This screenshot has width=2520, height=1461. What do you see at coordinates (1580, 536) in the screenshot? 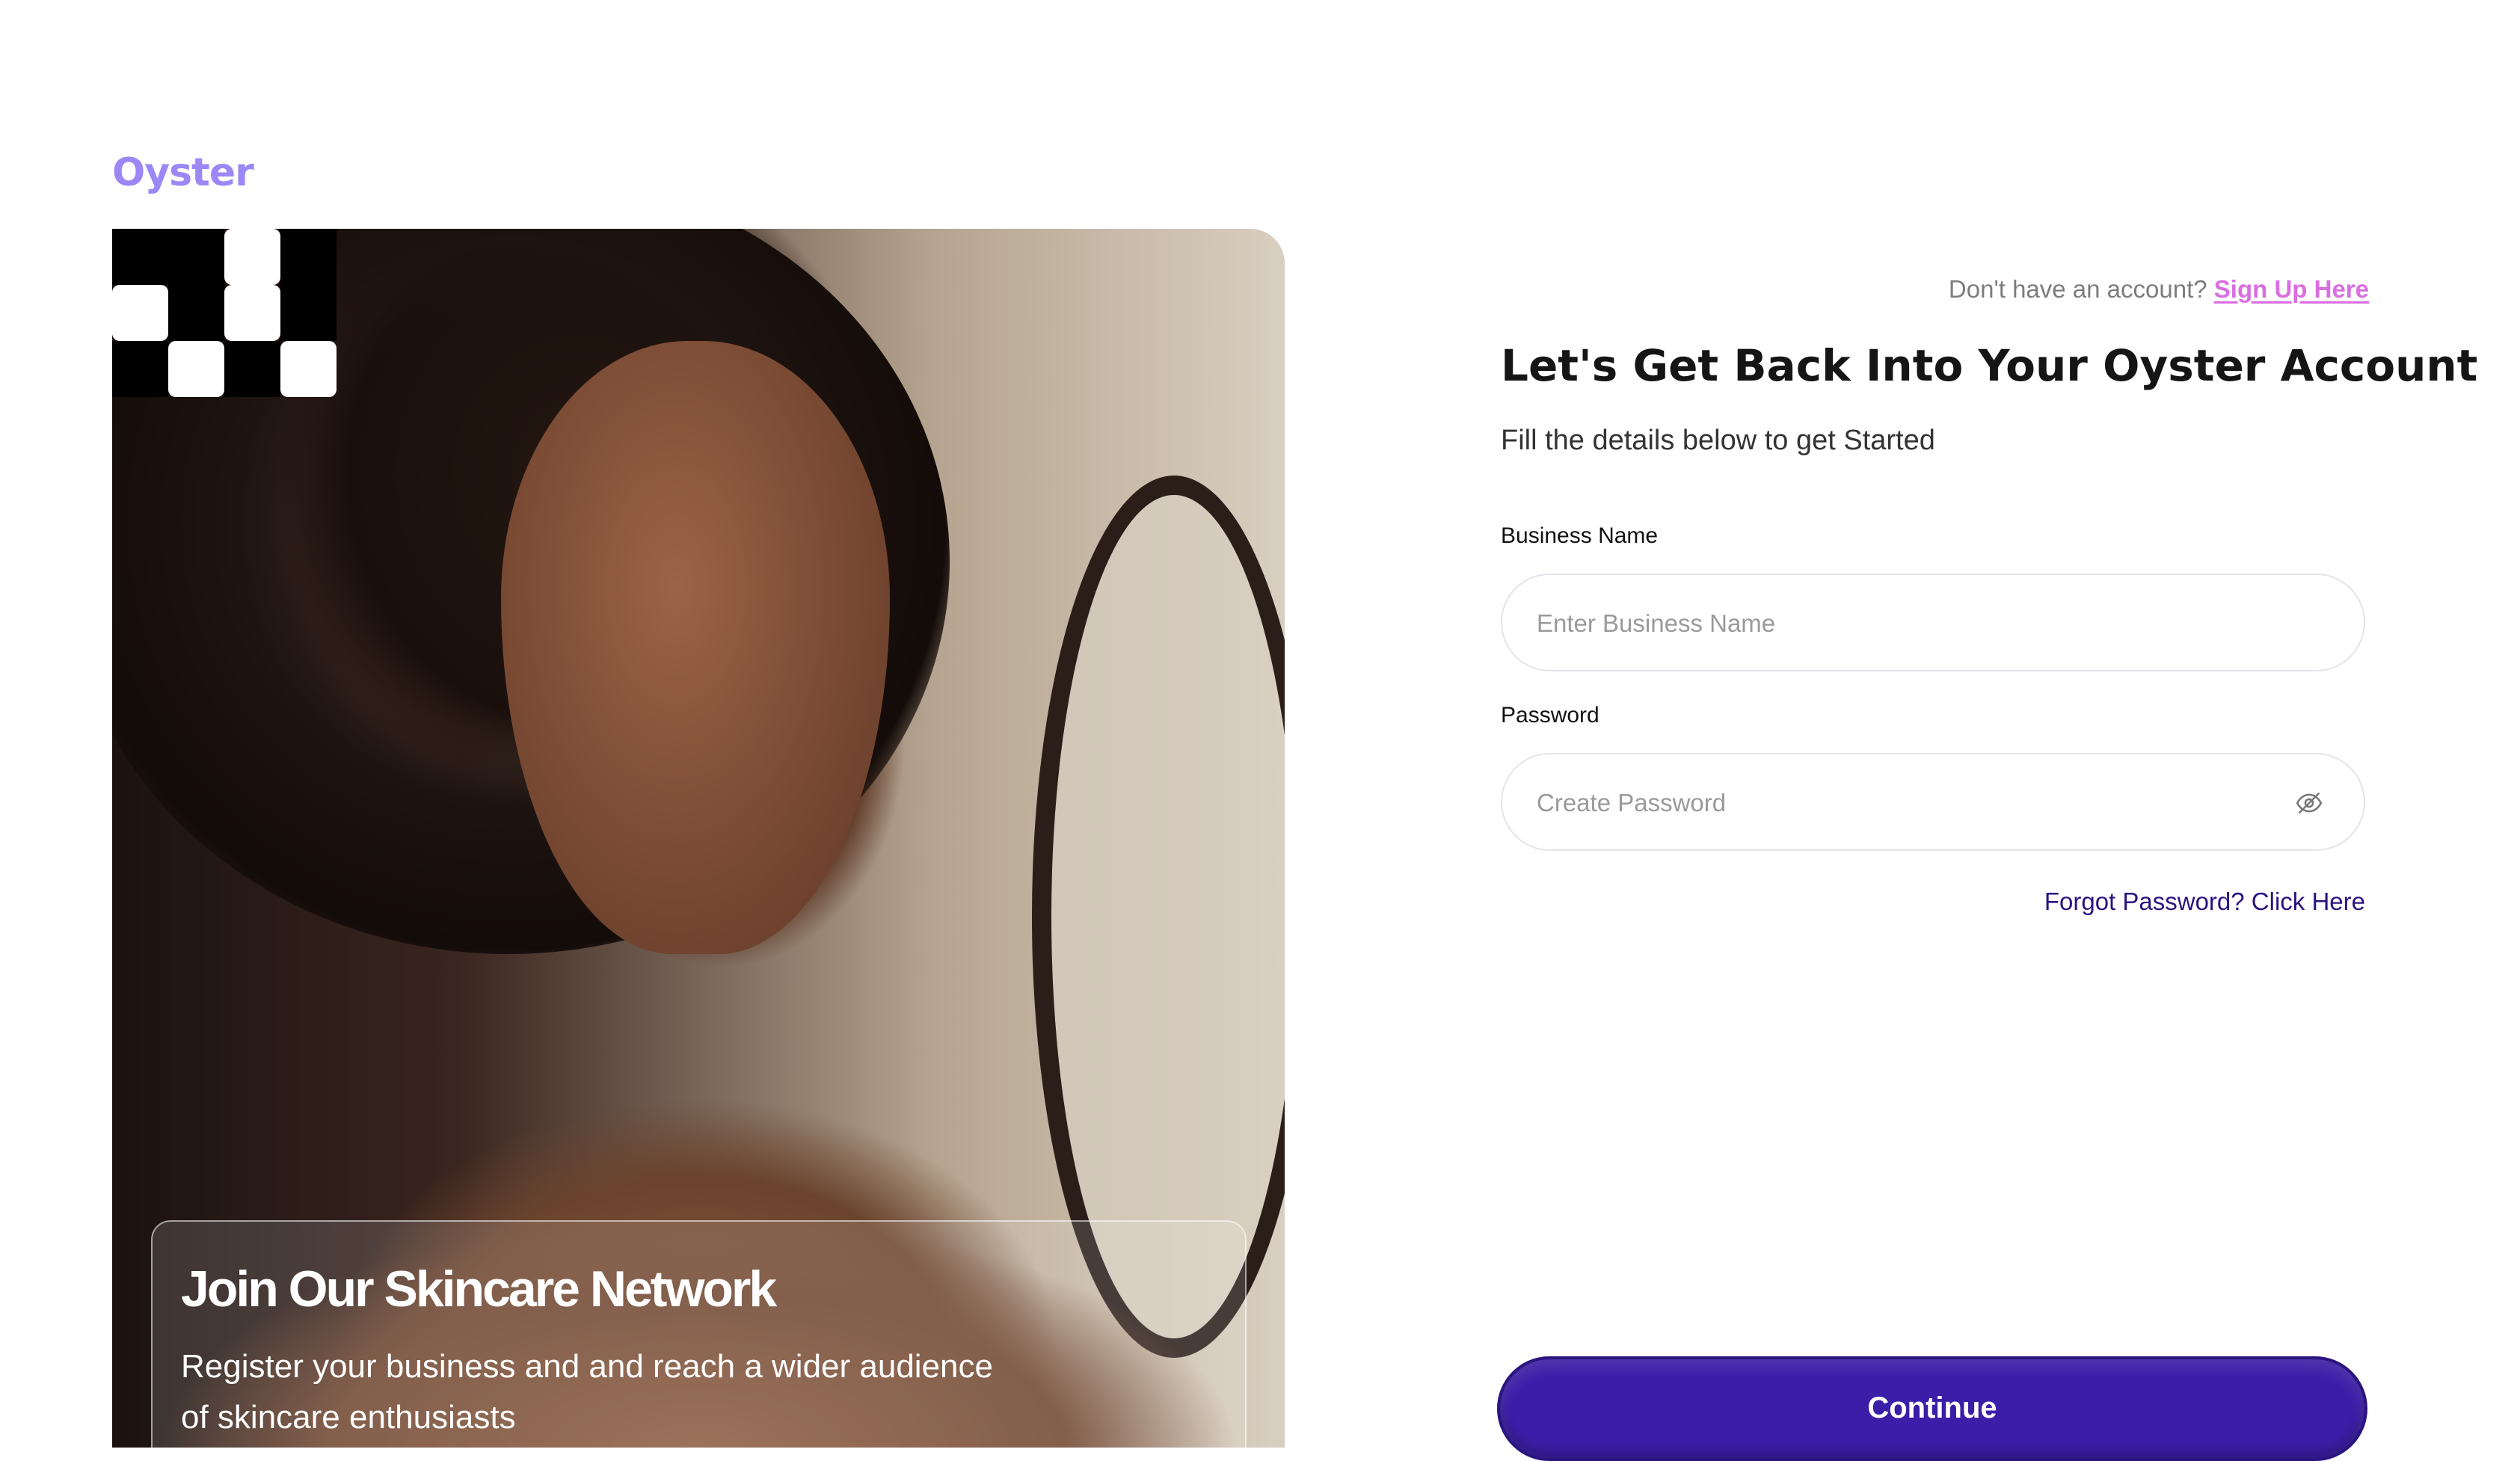
I see `business-name-label: Business Name` at bounding box center [1580, 536].